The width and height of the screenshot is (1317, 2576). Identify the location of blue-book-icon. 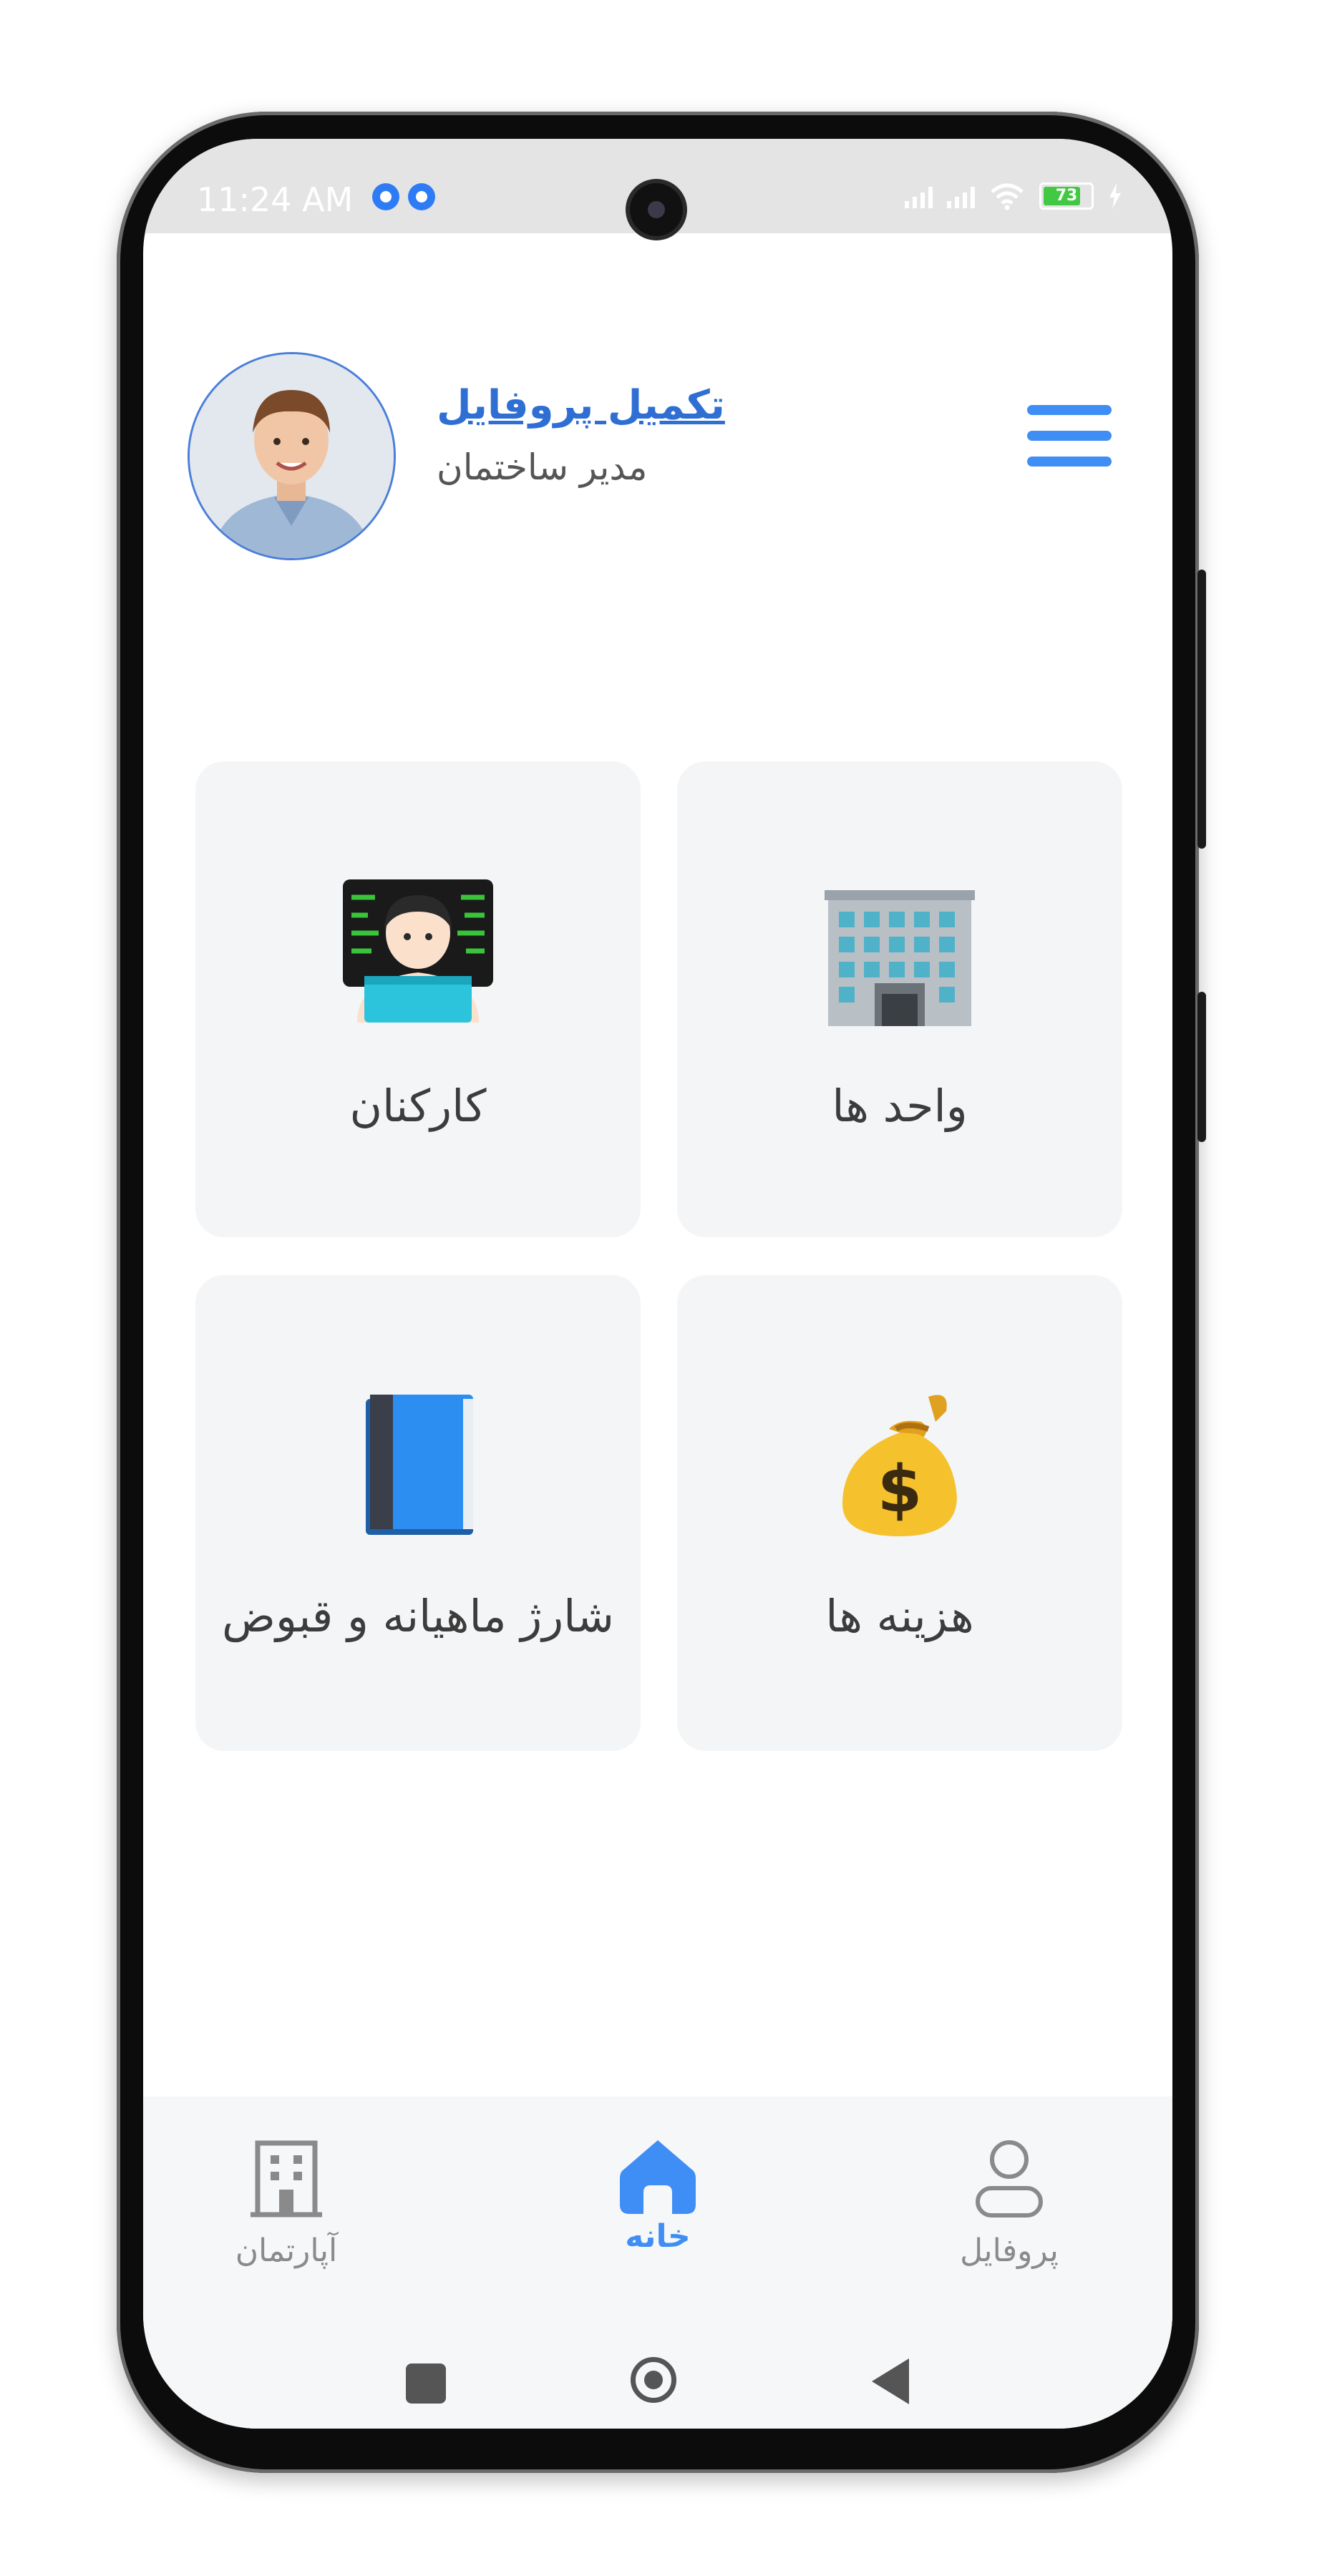
(418, 1466).